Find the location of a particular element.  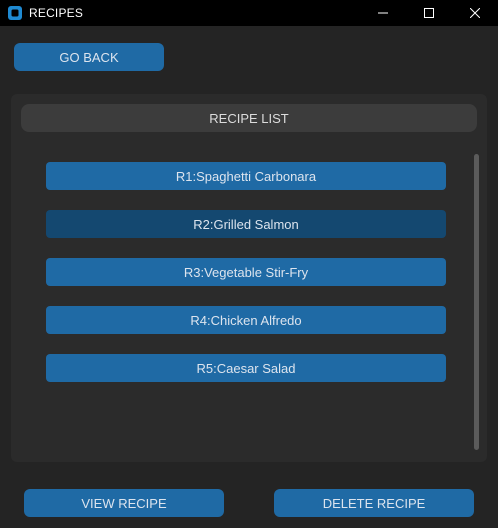

minimize-button is located at coordinates (383, 13).